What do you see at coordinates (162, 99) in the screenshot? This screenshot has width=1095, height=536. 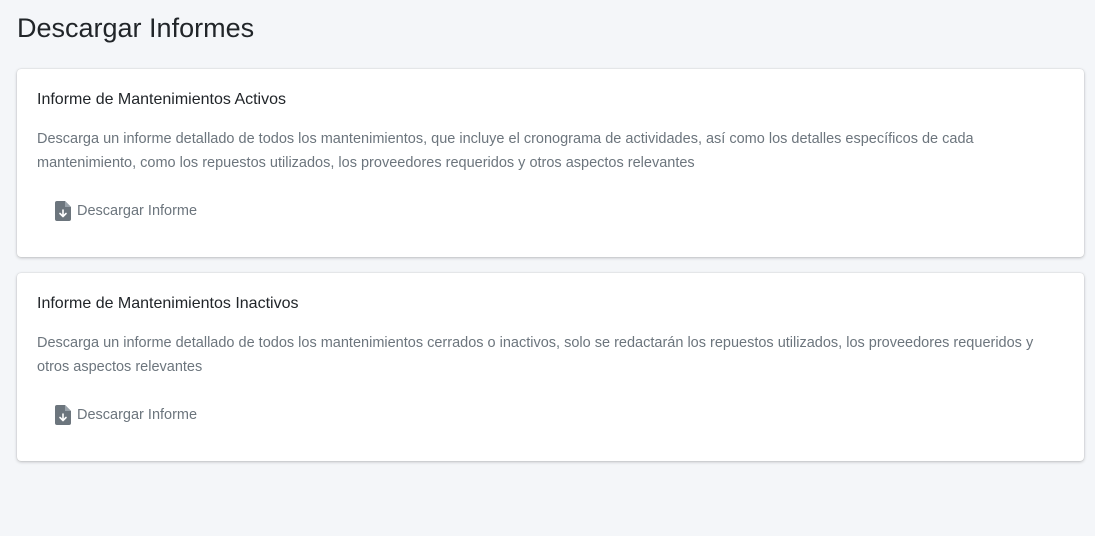 I see `card-title: Informe de Mantenimientos Activos` at bounding box center [162, 99].